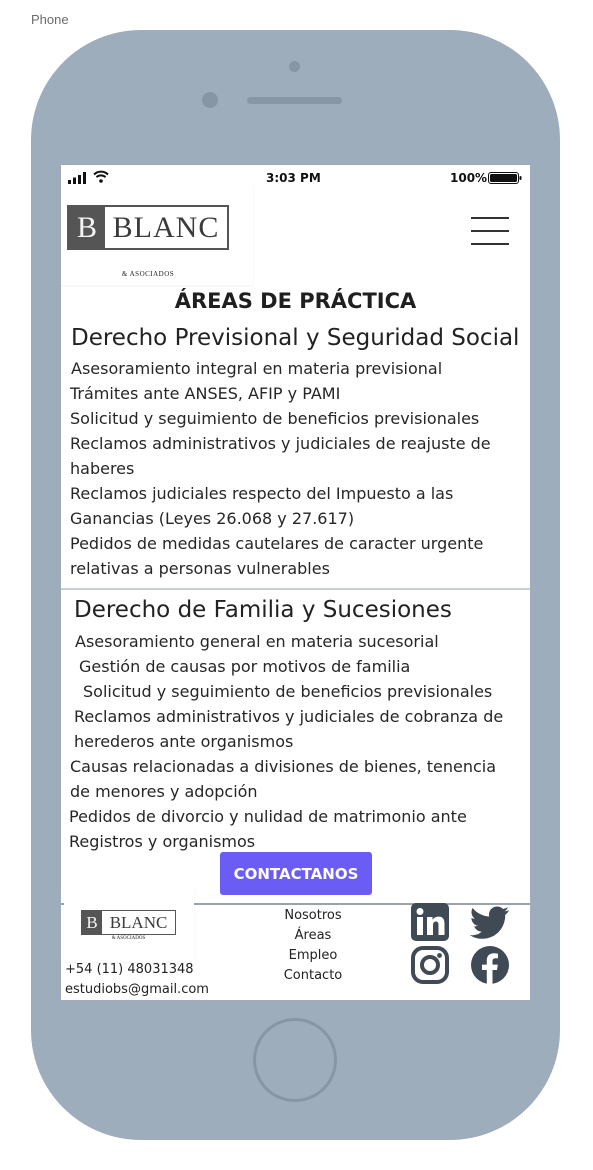 The height and width of the screenshot is (1170, 593). I want to click on logo-letter: B, so click(87, 227).